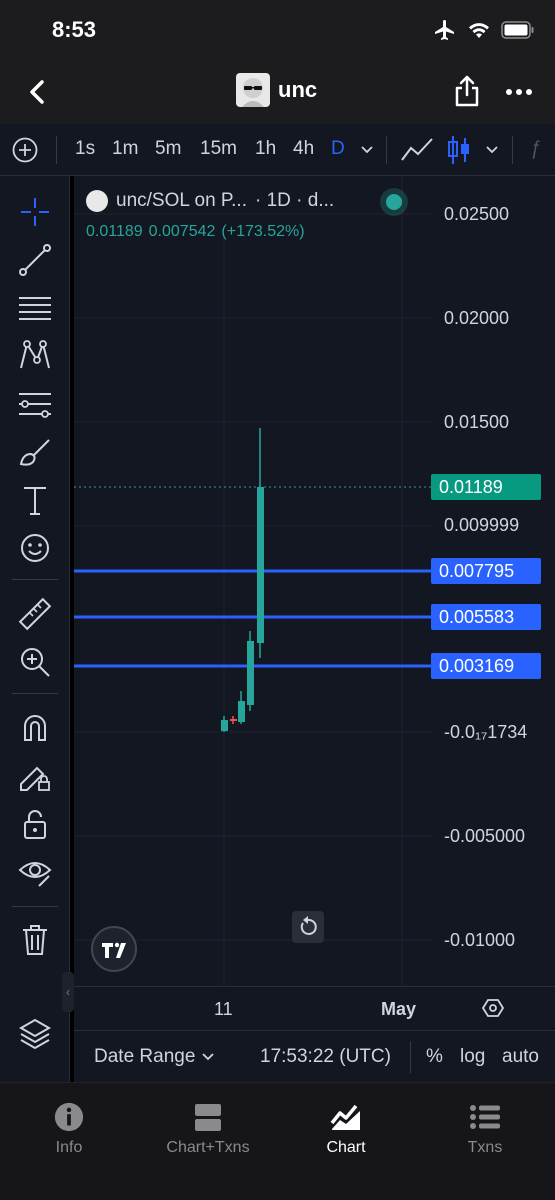 The height and width of the screenshot is (1200, 555). Describe the element at coordinates (486, 732) in the screenshot. I see `price-axis-label: -0.0₁₇1734` at that location.